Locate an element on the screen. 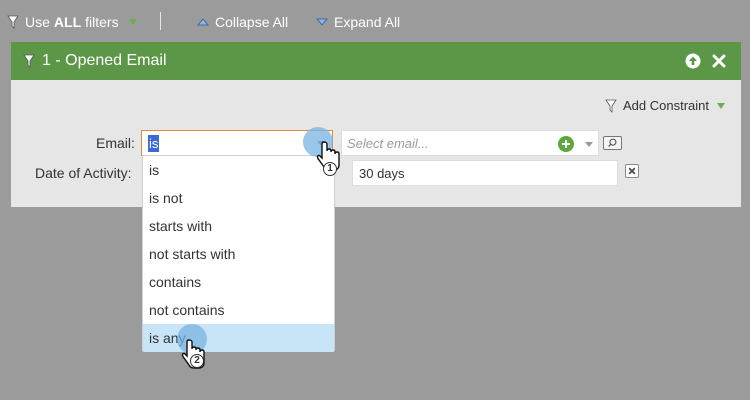 The width and height of the screenshot is (750, 400). dropdown-option-is-not: is not is located at coordinates (238, 198).